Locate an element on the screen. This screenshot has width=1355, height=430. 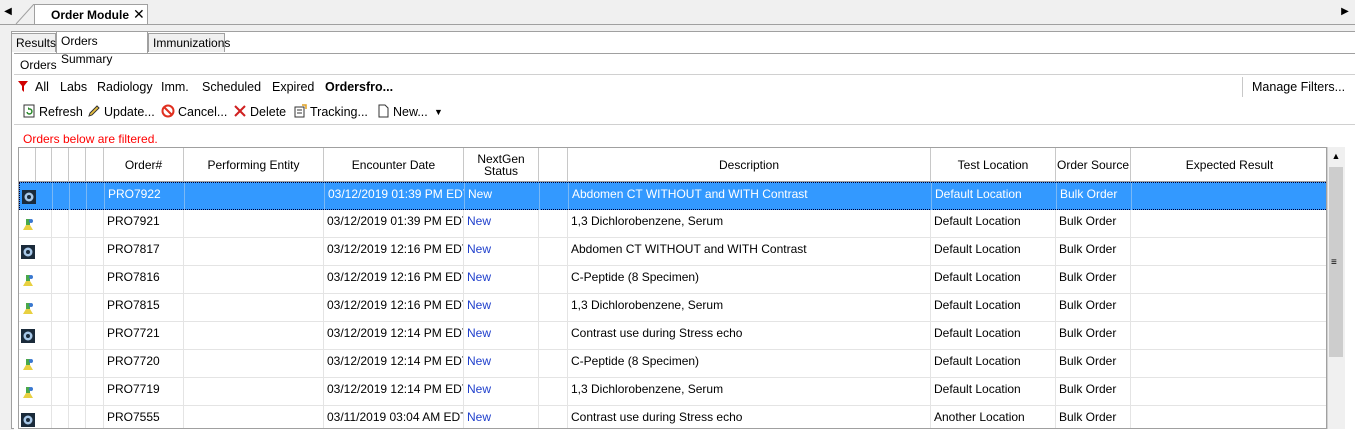
delete-button: Delete is located at coordinates (259, 113).